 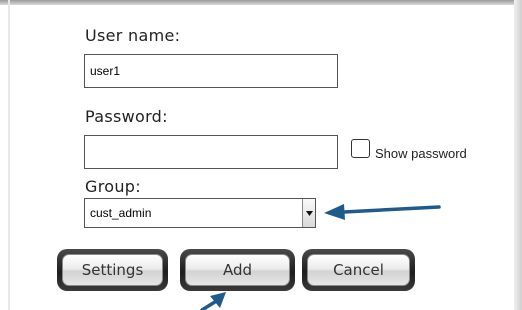 I want to click on cancel-button: Cancel, so click(x=358, y=270).